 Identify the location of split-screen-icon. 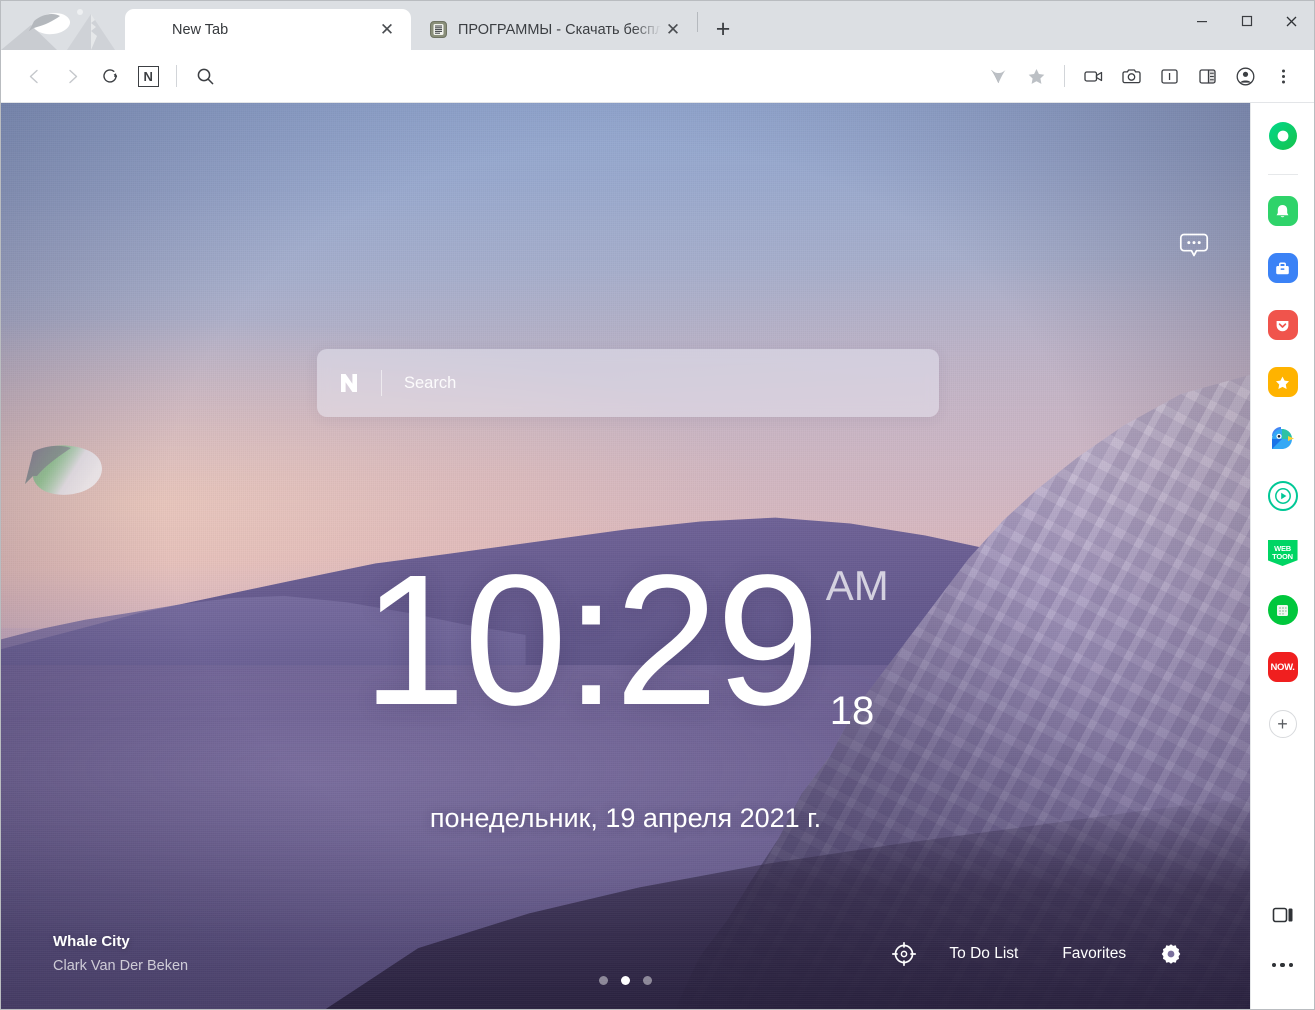
(1207, 76).